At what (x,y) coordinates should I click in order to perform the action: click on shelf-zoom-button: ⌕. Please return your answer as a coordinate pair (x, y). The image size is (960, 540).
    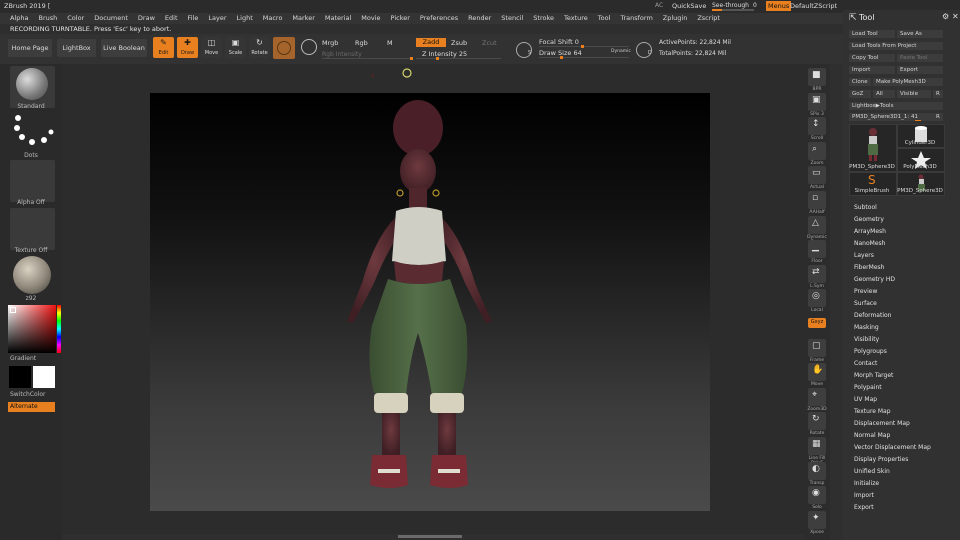
    Looking at the image, I should click on (817, 150).